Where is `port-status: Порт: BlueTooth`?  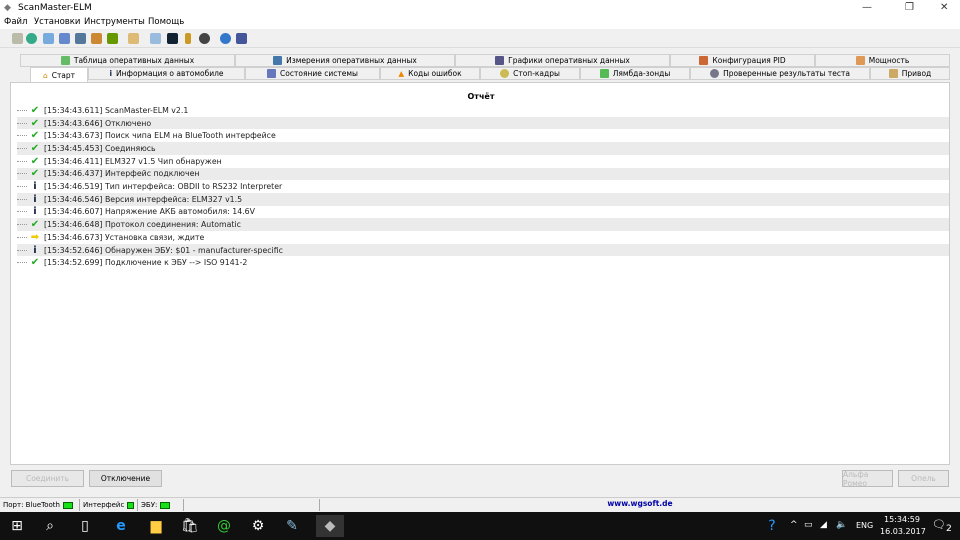 port-status: Порт: BlueTooth is located at coordinates (40, 505).